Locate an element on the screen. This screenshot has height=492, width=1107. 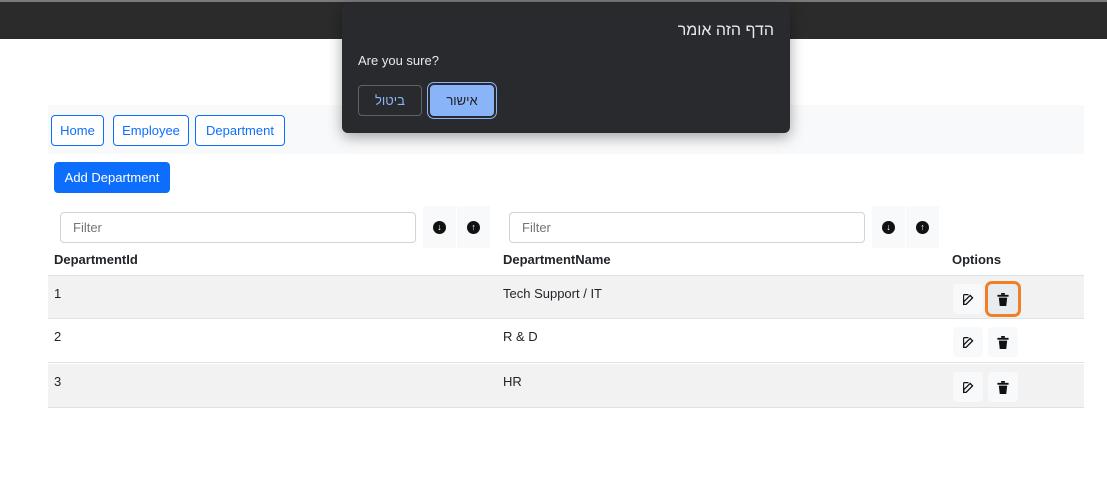
cell-department-name: R & D is located at coordinates (520, 336).